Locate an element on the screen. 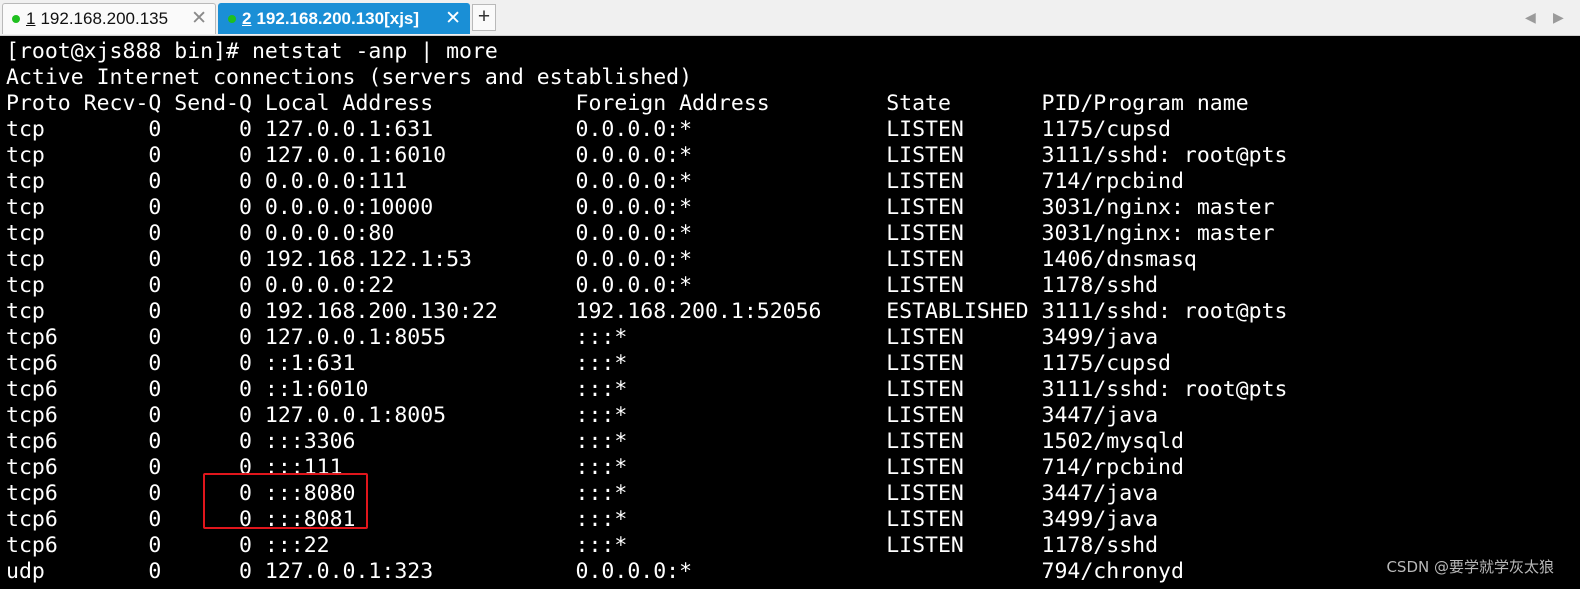 The height and width of the screenshot is (589, 1580). terminal-line: tcp6 0 0 :::111 :::* LISTEN 714/rpcbind is located at coordinates (595, 467).